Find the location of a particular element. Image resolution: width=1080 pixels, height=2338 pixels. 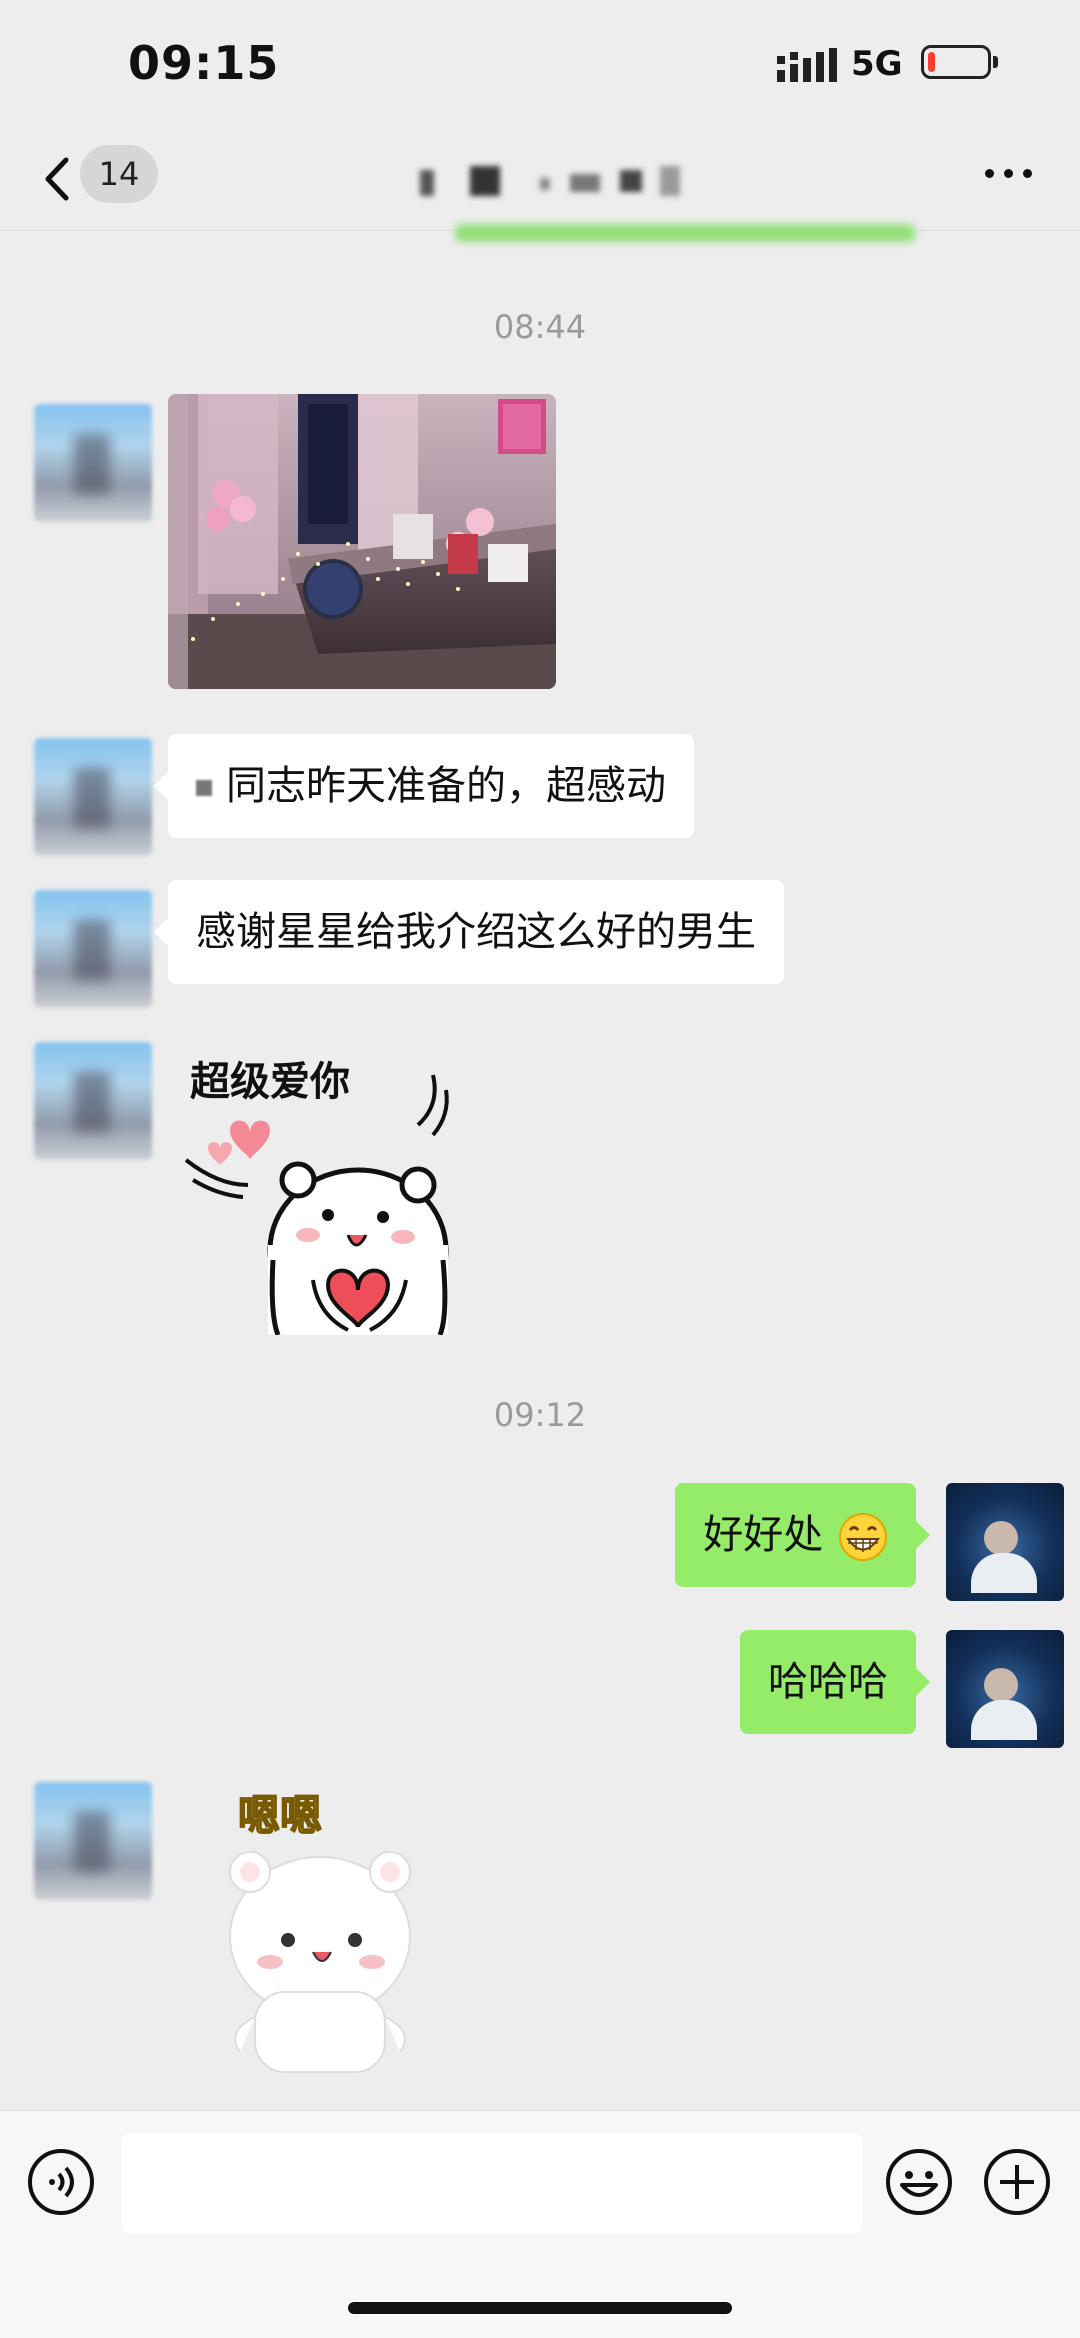

redacted-name is located at coordinates (204, 788).